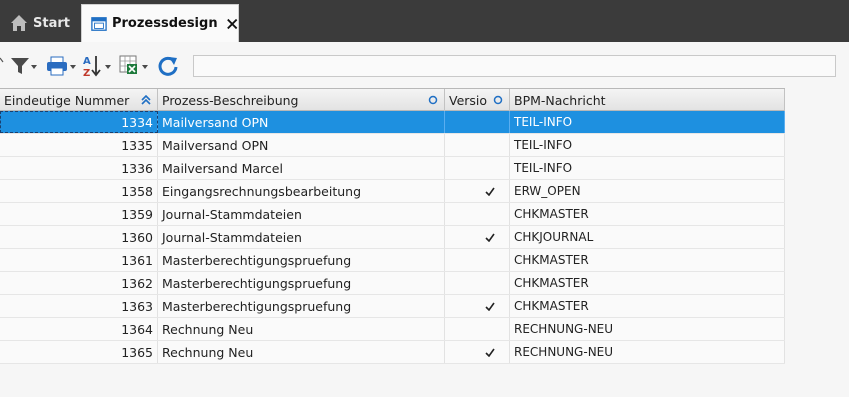 The image size is (849, 397). I want to click on sort-button: A Z, so click(98, 66).